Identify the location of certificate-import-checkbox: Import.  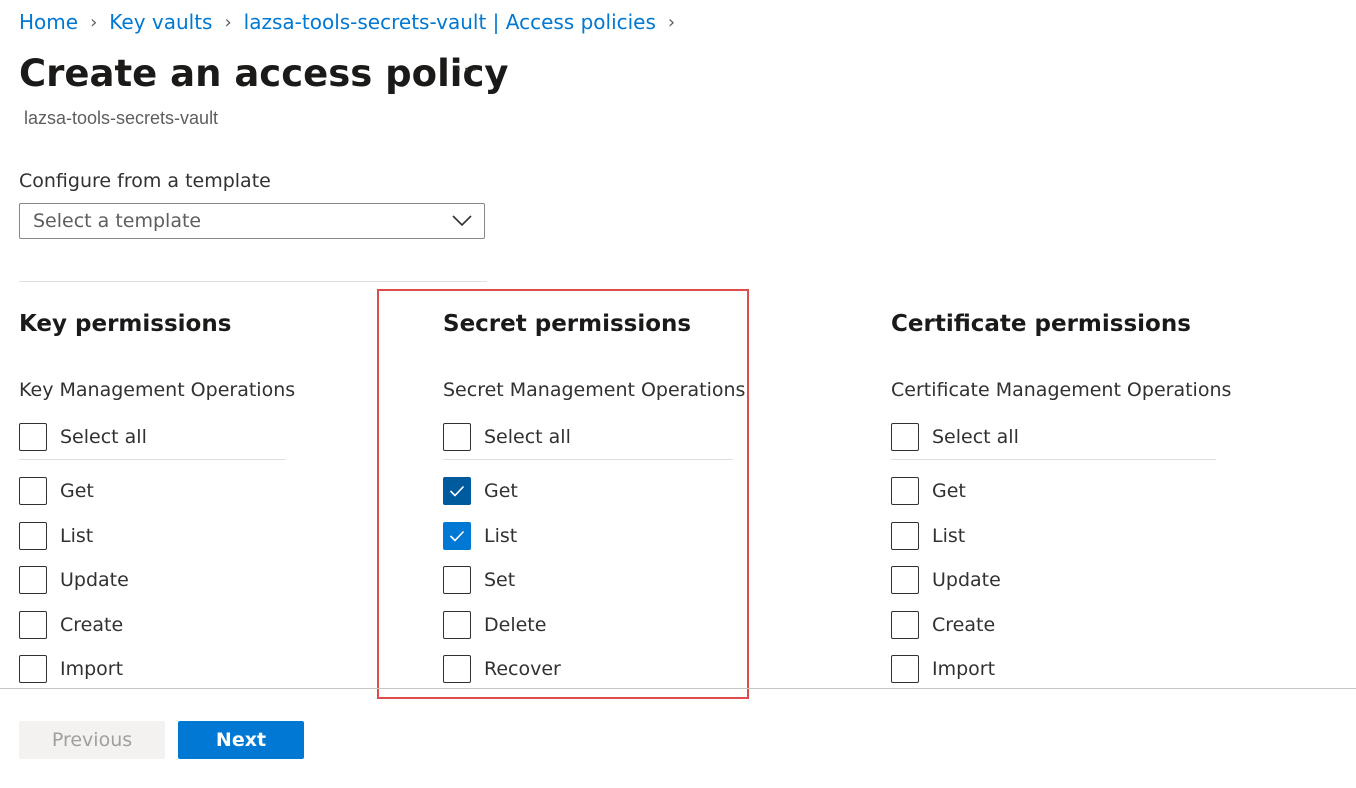
(943, 669).